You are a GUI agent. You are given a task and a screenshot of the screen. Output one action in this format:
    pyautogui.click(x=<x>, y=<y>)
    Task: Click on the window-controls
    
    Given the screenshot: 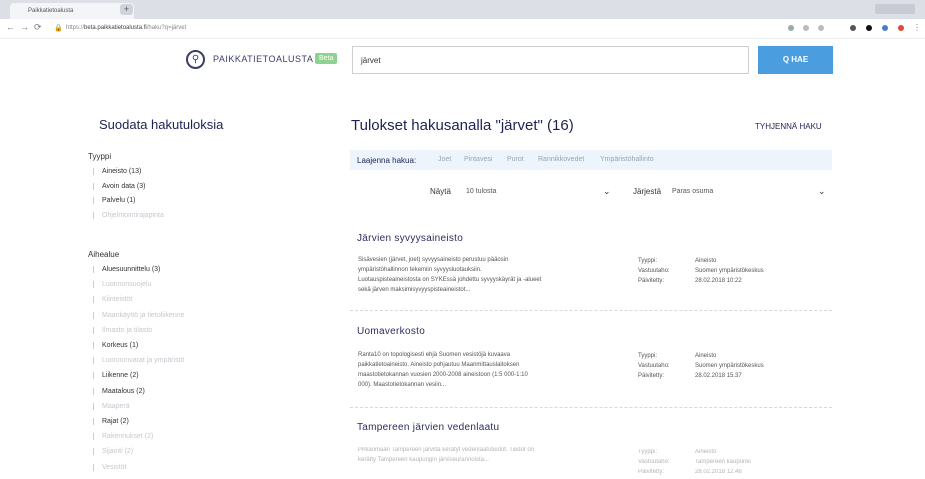 What is the action you would take?
    pyautogui.click(x=895, y=9)
    